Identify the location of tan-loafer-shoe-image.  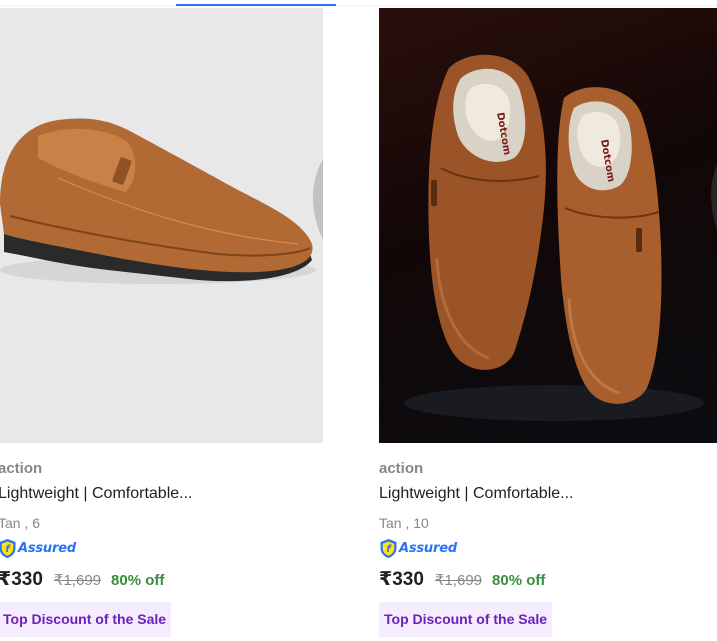
(158, 201).